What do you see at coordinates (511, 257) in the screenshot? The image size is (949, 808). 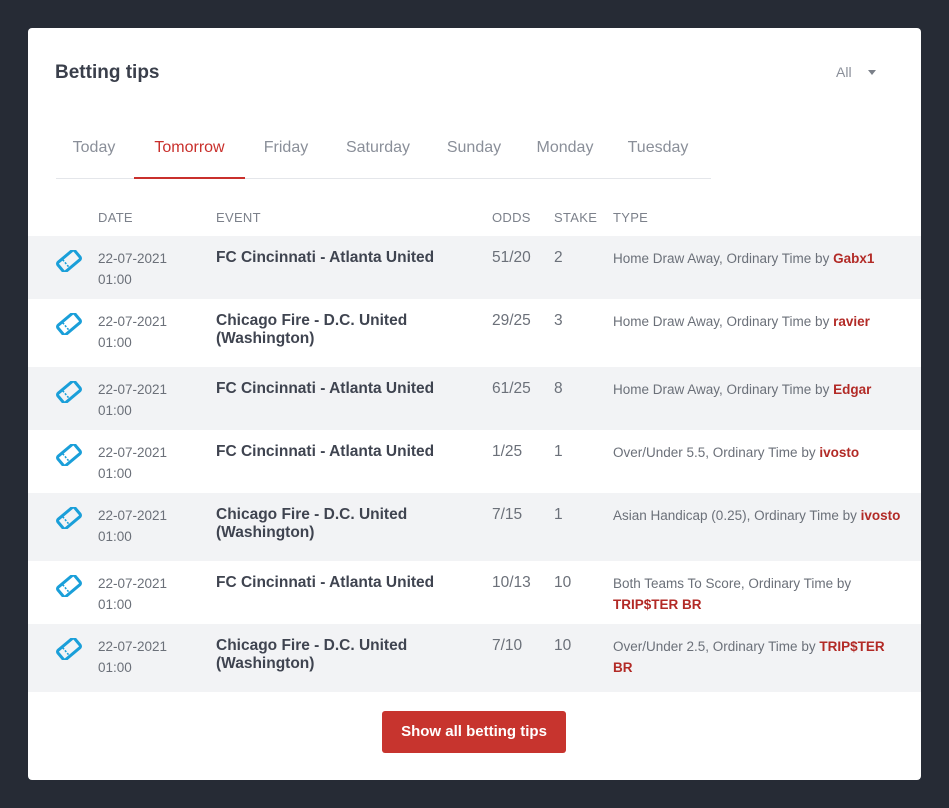 I see `row-odds: 51/20` at bounding box center [511, 257].